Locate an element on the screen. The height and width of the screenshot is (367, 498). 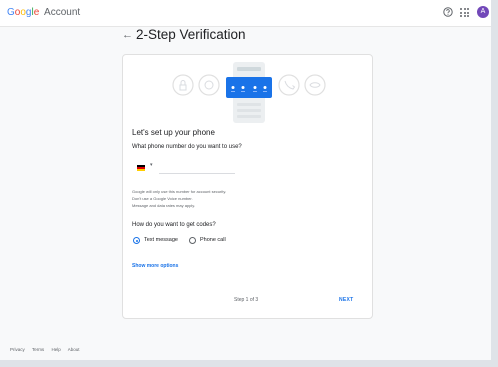
avatar: A is located at coordinates (483, 12).